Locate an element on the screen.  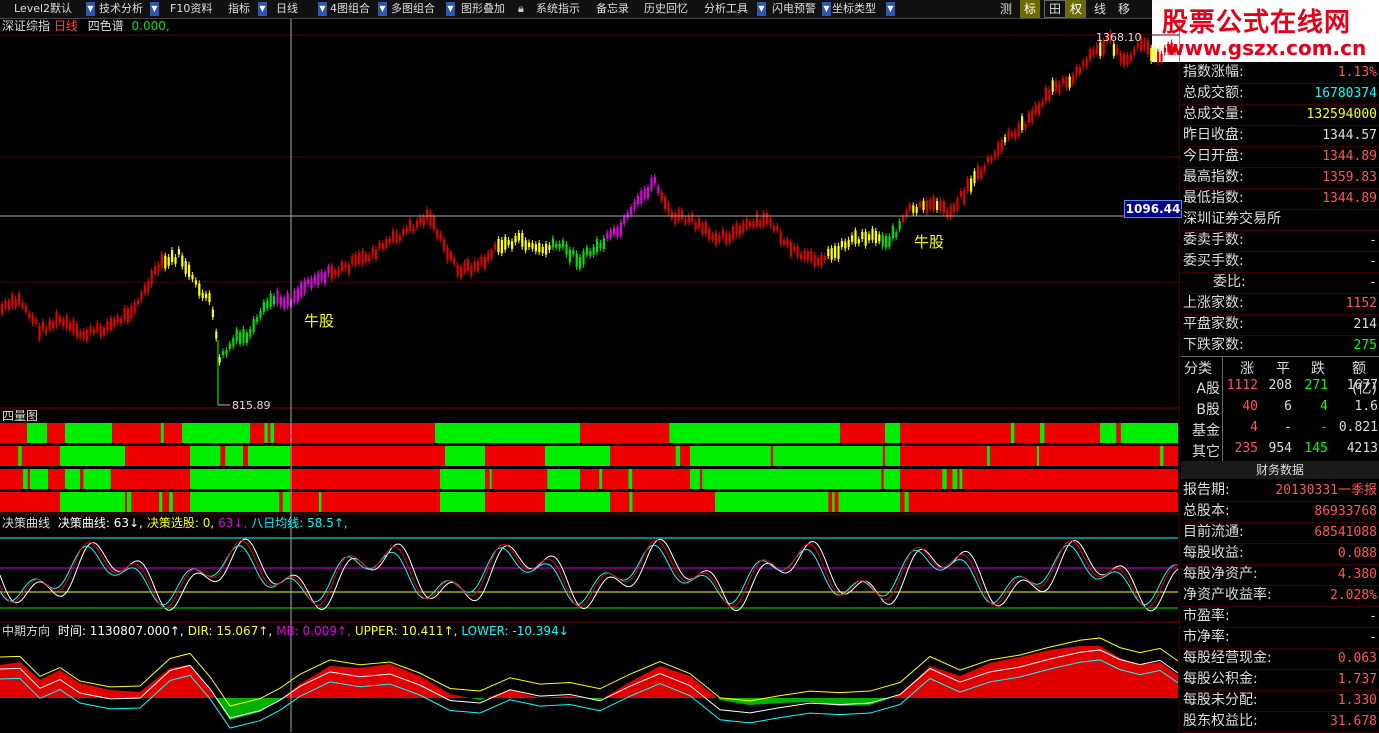
toolbar-line: 线 is located at coordinates (1100, 9).